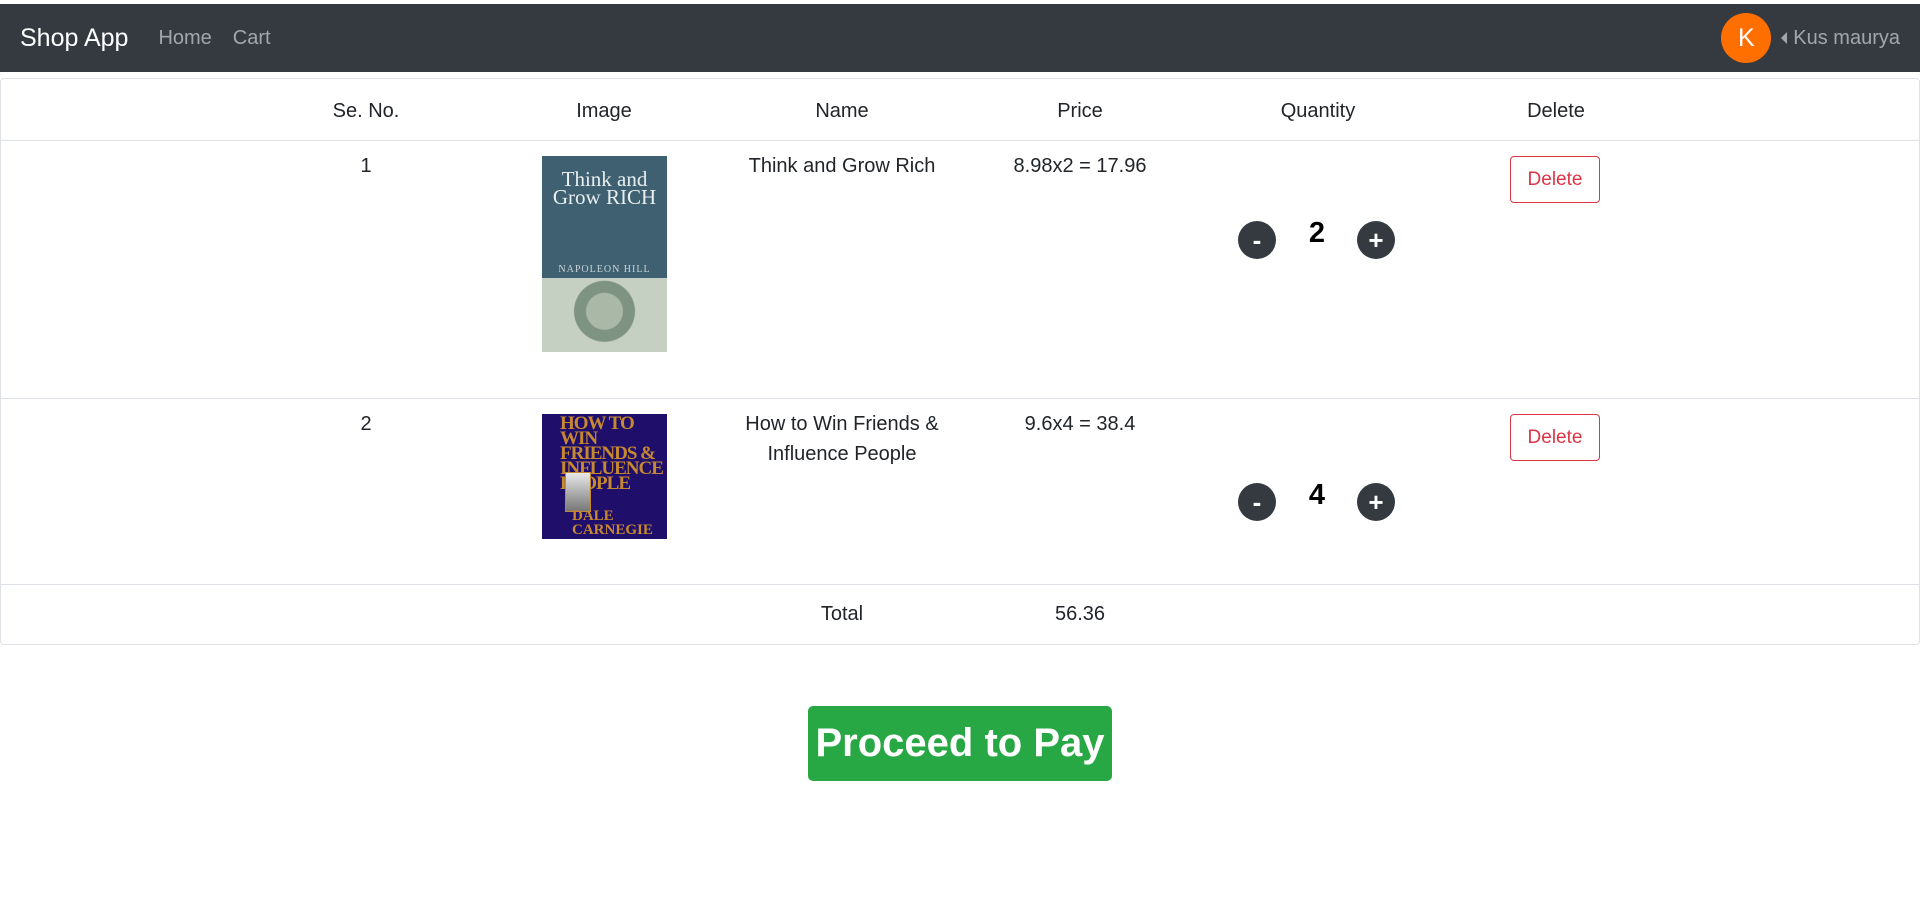 This screenshot has height=903, width=1920. I want to click on header-quantity: Quantity, so click(1318, 111).